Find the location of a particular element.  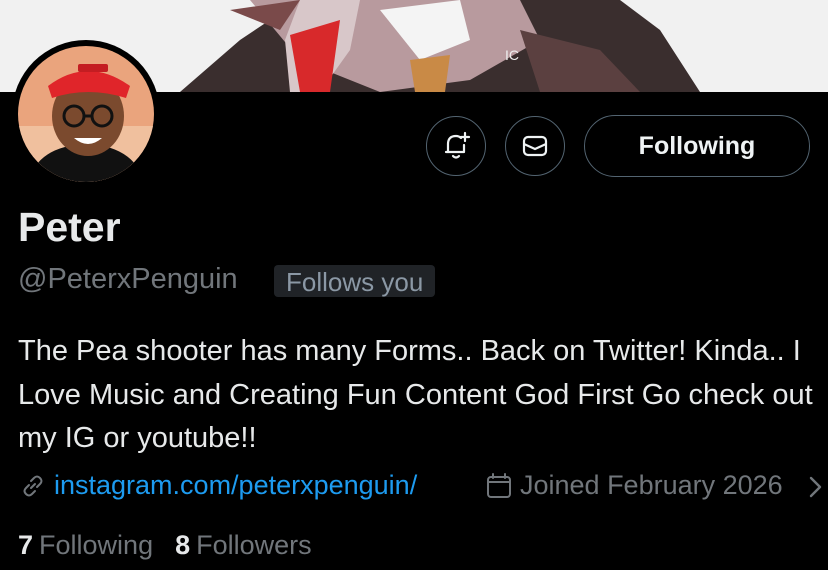

following-stat: 7 Following is located at coordinates (85, 545).